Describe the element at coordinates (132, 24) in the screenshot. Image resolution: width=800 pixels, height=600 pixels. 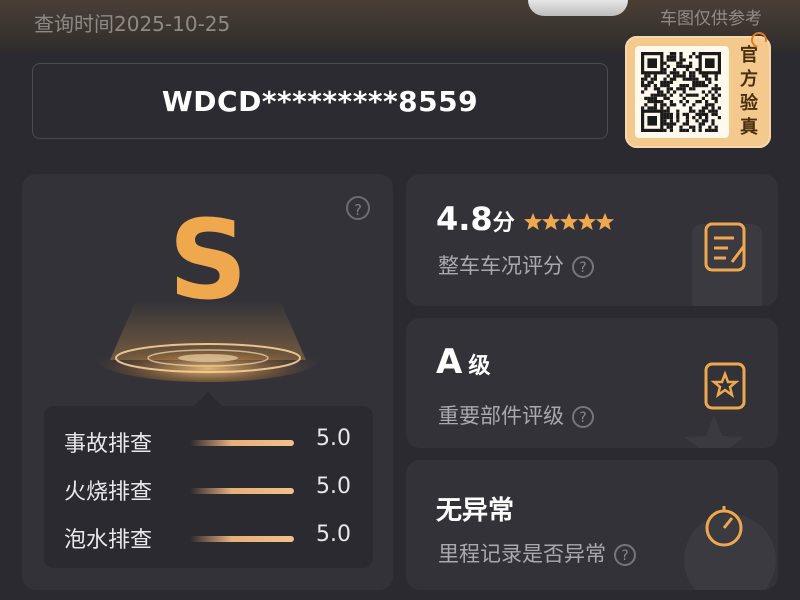
I see `query-time: 查询时间2025-10-25` at that location.